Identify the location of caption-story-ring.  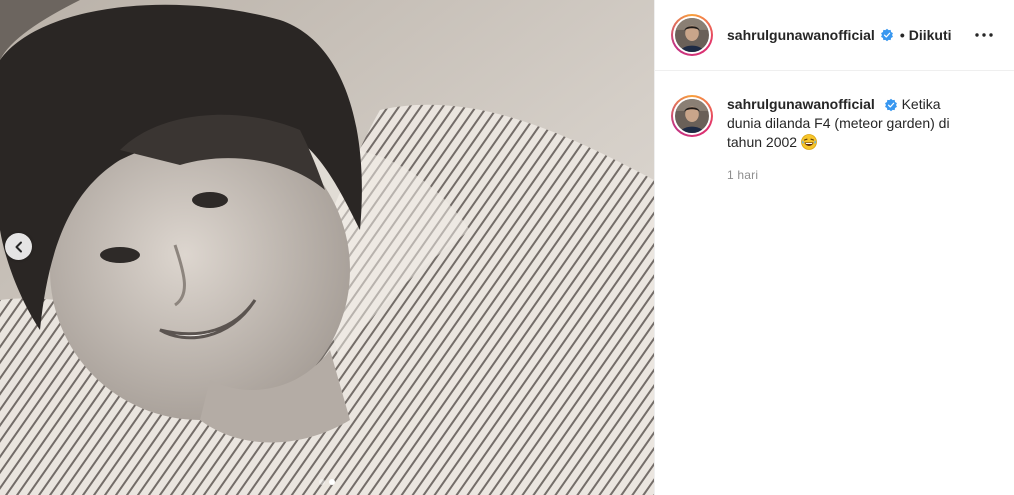
(692, 116).